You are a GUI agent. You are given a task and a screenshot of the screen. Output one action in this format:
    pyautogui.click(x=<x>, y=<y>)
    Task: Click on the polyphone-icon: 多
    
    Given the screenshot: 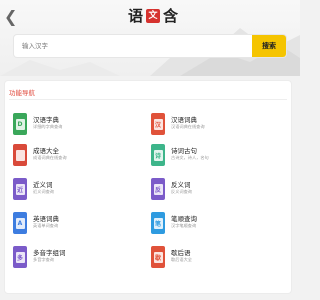 What is the action you would take?
    pyautogui.click(x=20, y=257)
    